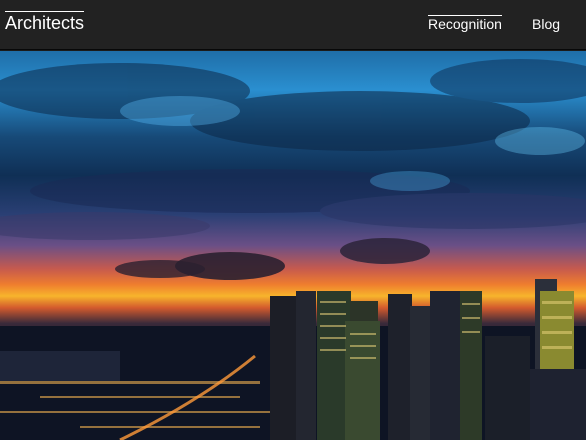  I want to click on water, so click(60, 366).